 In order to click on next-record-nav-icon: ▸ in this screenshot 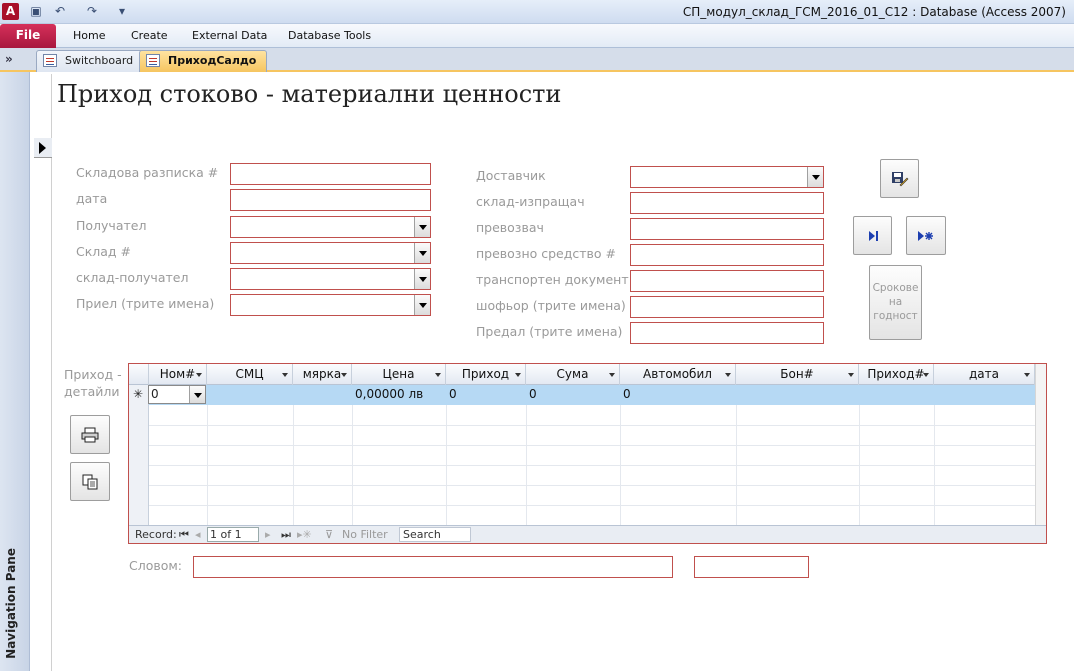, I will do `click(268, 534)`.